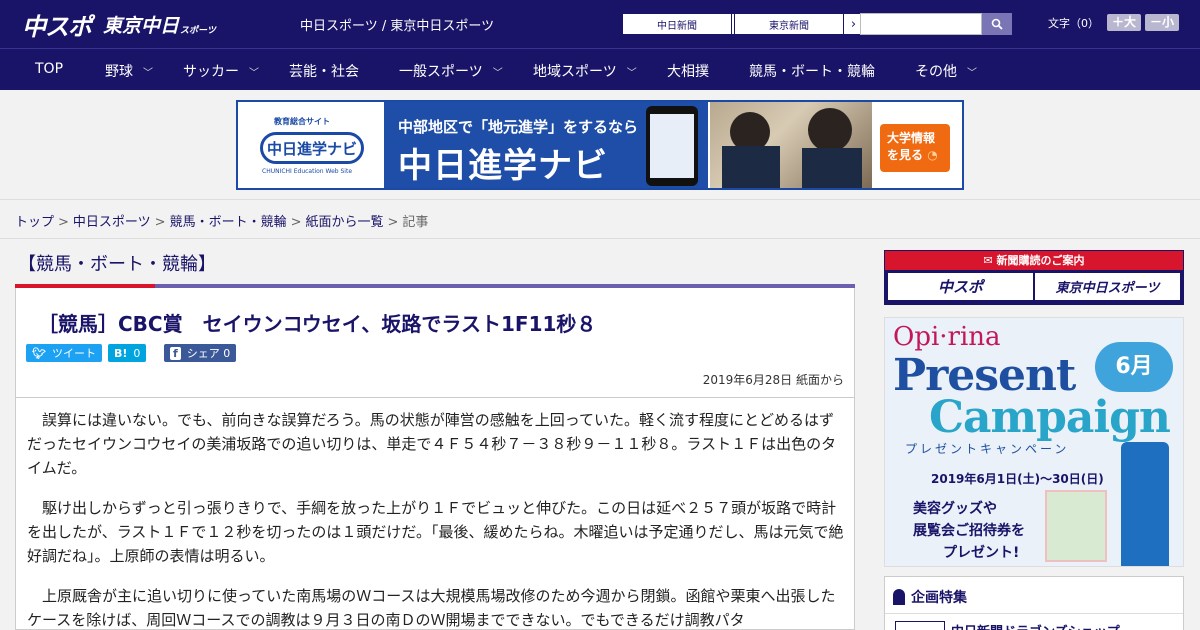 Image resolution: width=1200 pixels, height=630 pixels. I want to click on tokyo-shimbun-link: 東京新聞 ›, so click(799, 24).